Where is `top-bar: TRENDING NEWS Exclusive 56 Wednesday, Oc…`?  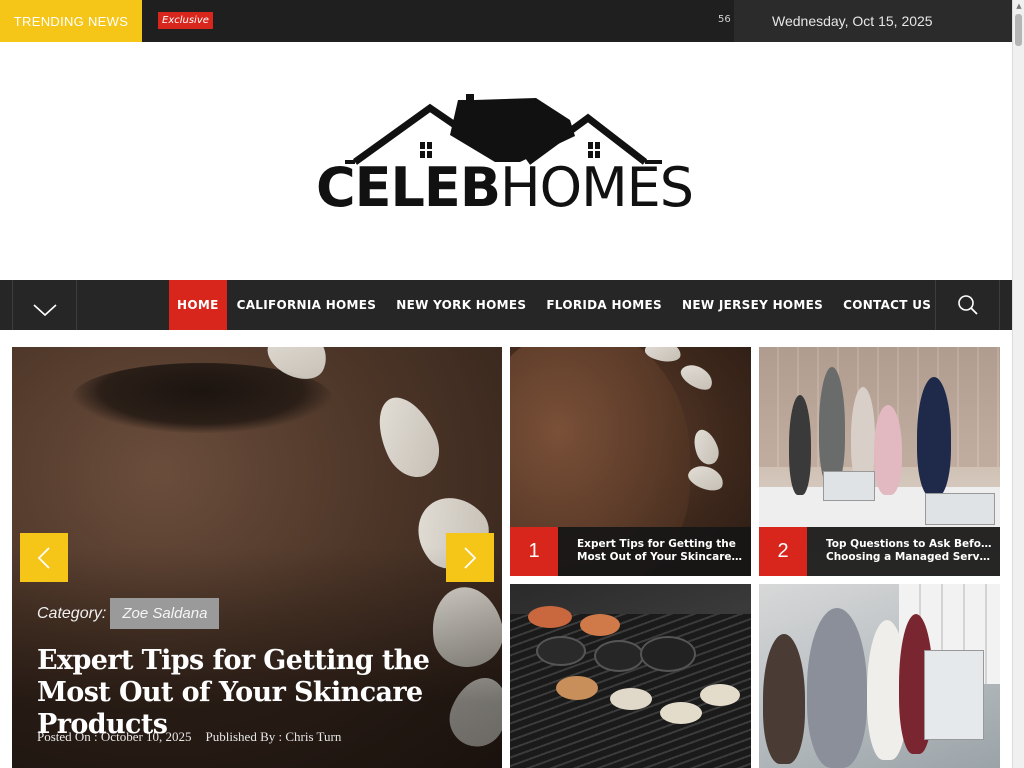
top-bar: TRENDING NEWS Exclusive 56 Wednesday, Oc… is located at coordinates (506, 21).